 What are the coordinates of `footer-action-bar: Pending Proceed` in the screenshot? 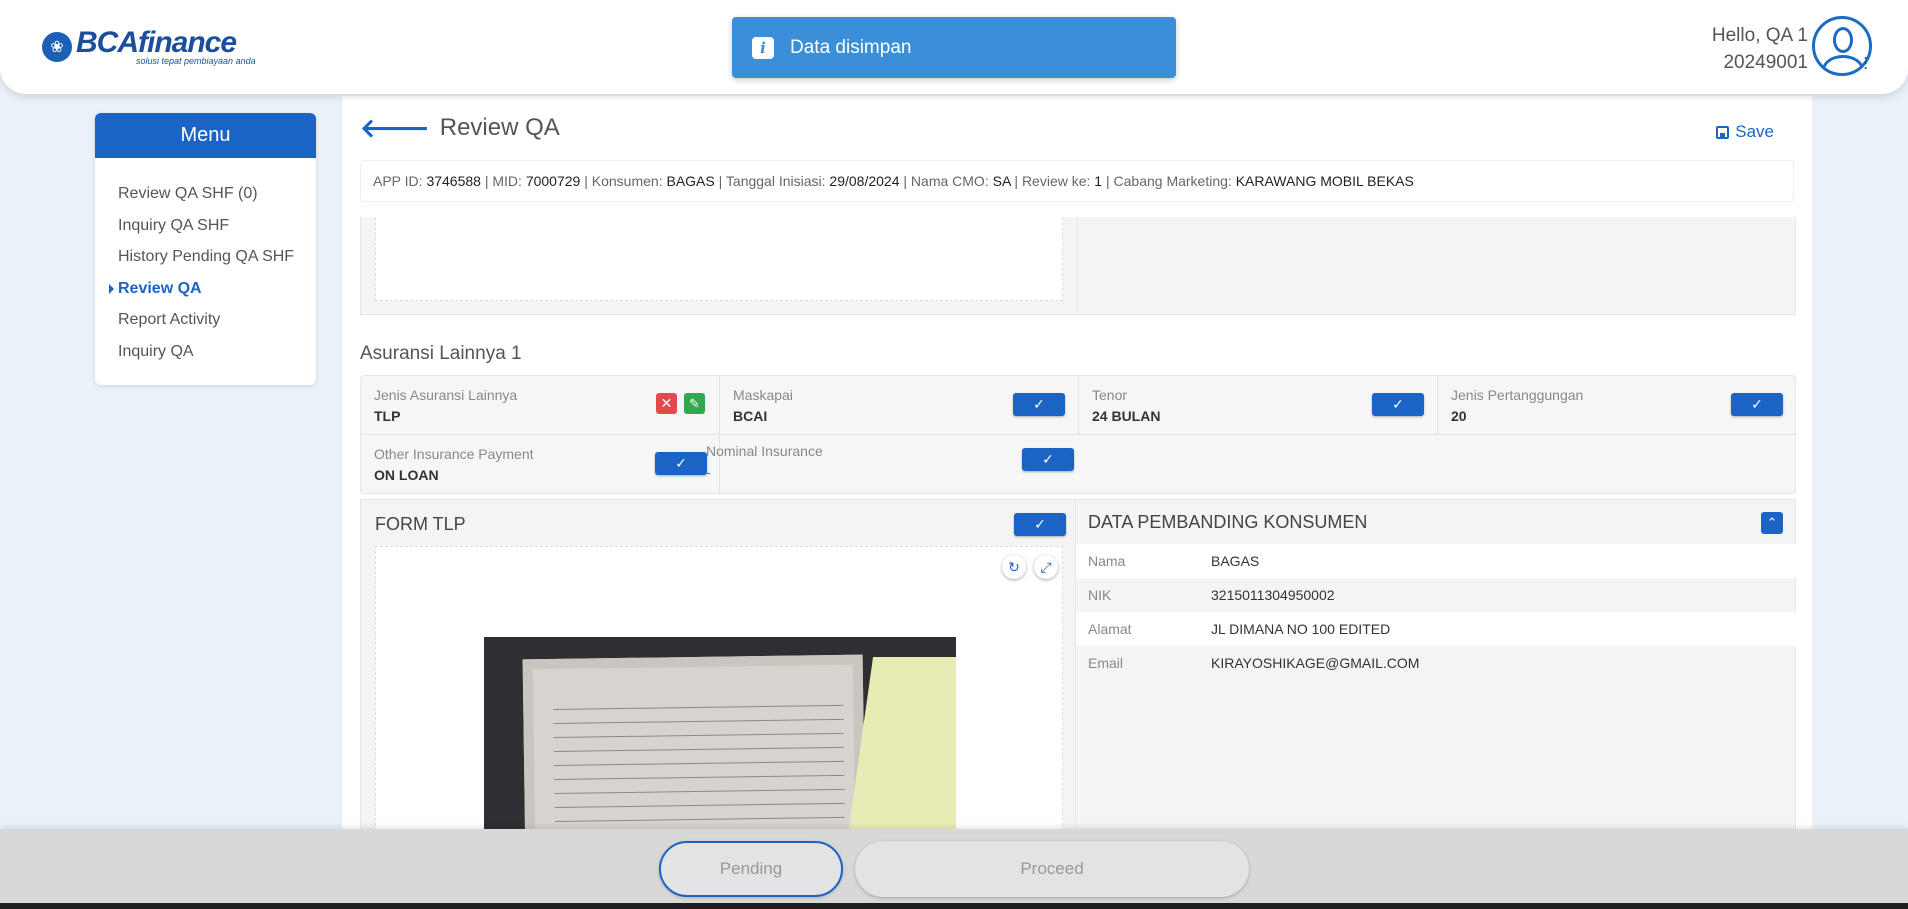 It's located at (954, 869).